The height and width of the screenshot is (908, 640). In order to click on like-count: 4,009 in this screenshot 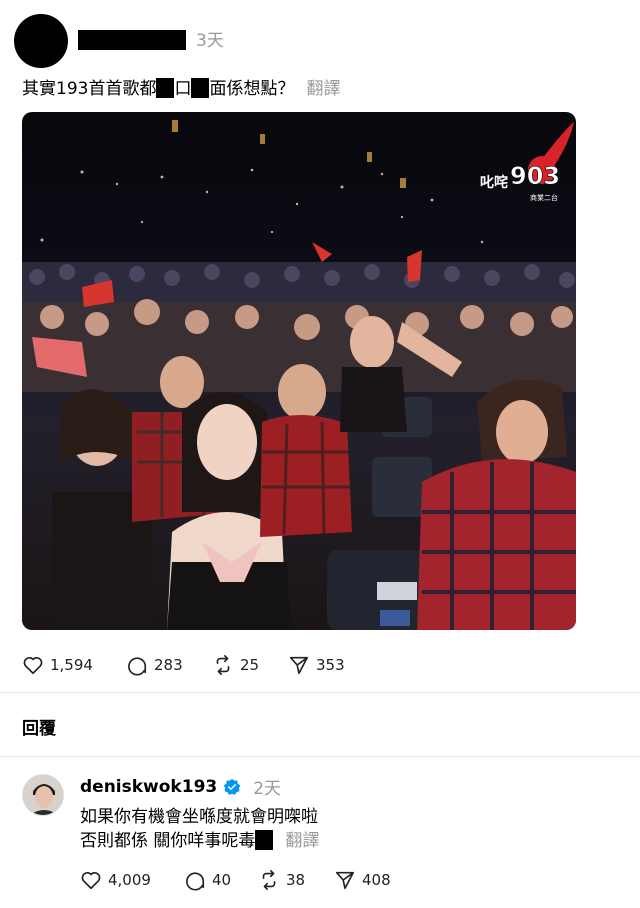, I will do `click(129, 880)`.